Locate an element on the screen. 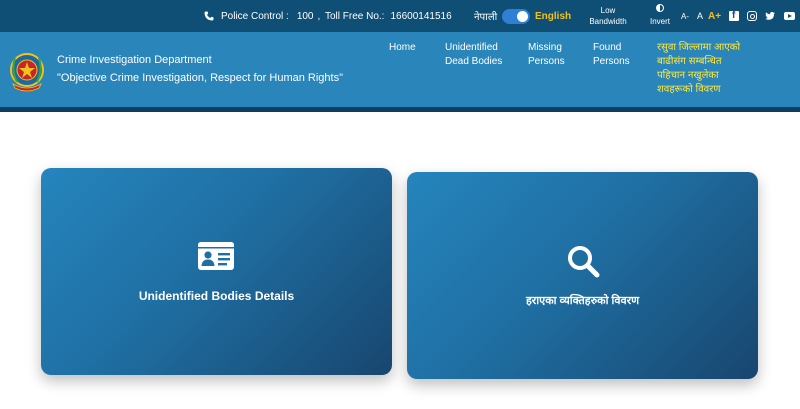 The image size is (800, 409). font-increase-button: A+ is located at coordinates (714, 16).